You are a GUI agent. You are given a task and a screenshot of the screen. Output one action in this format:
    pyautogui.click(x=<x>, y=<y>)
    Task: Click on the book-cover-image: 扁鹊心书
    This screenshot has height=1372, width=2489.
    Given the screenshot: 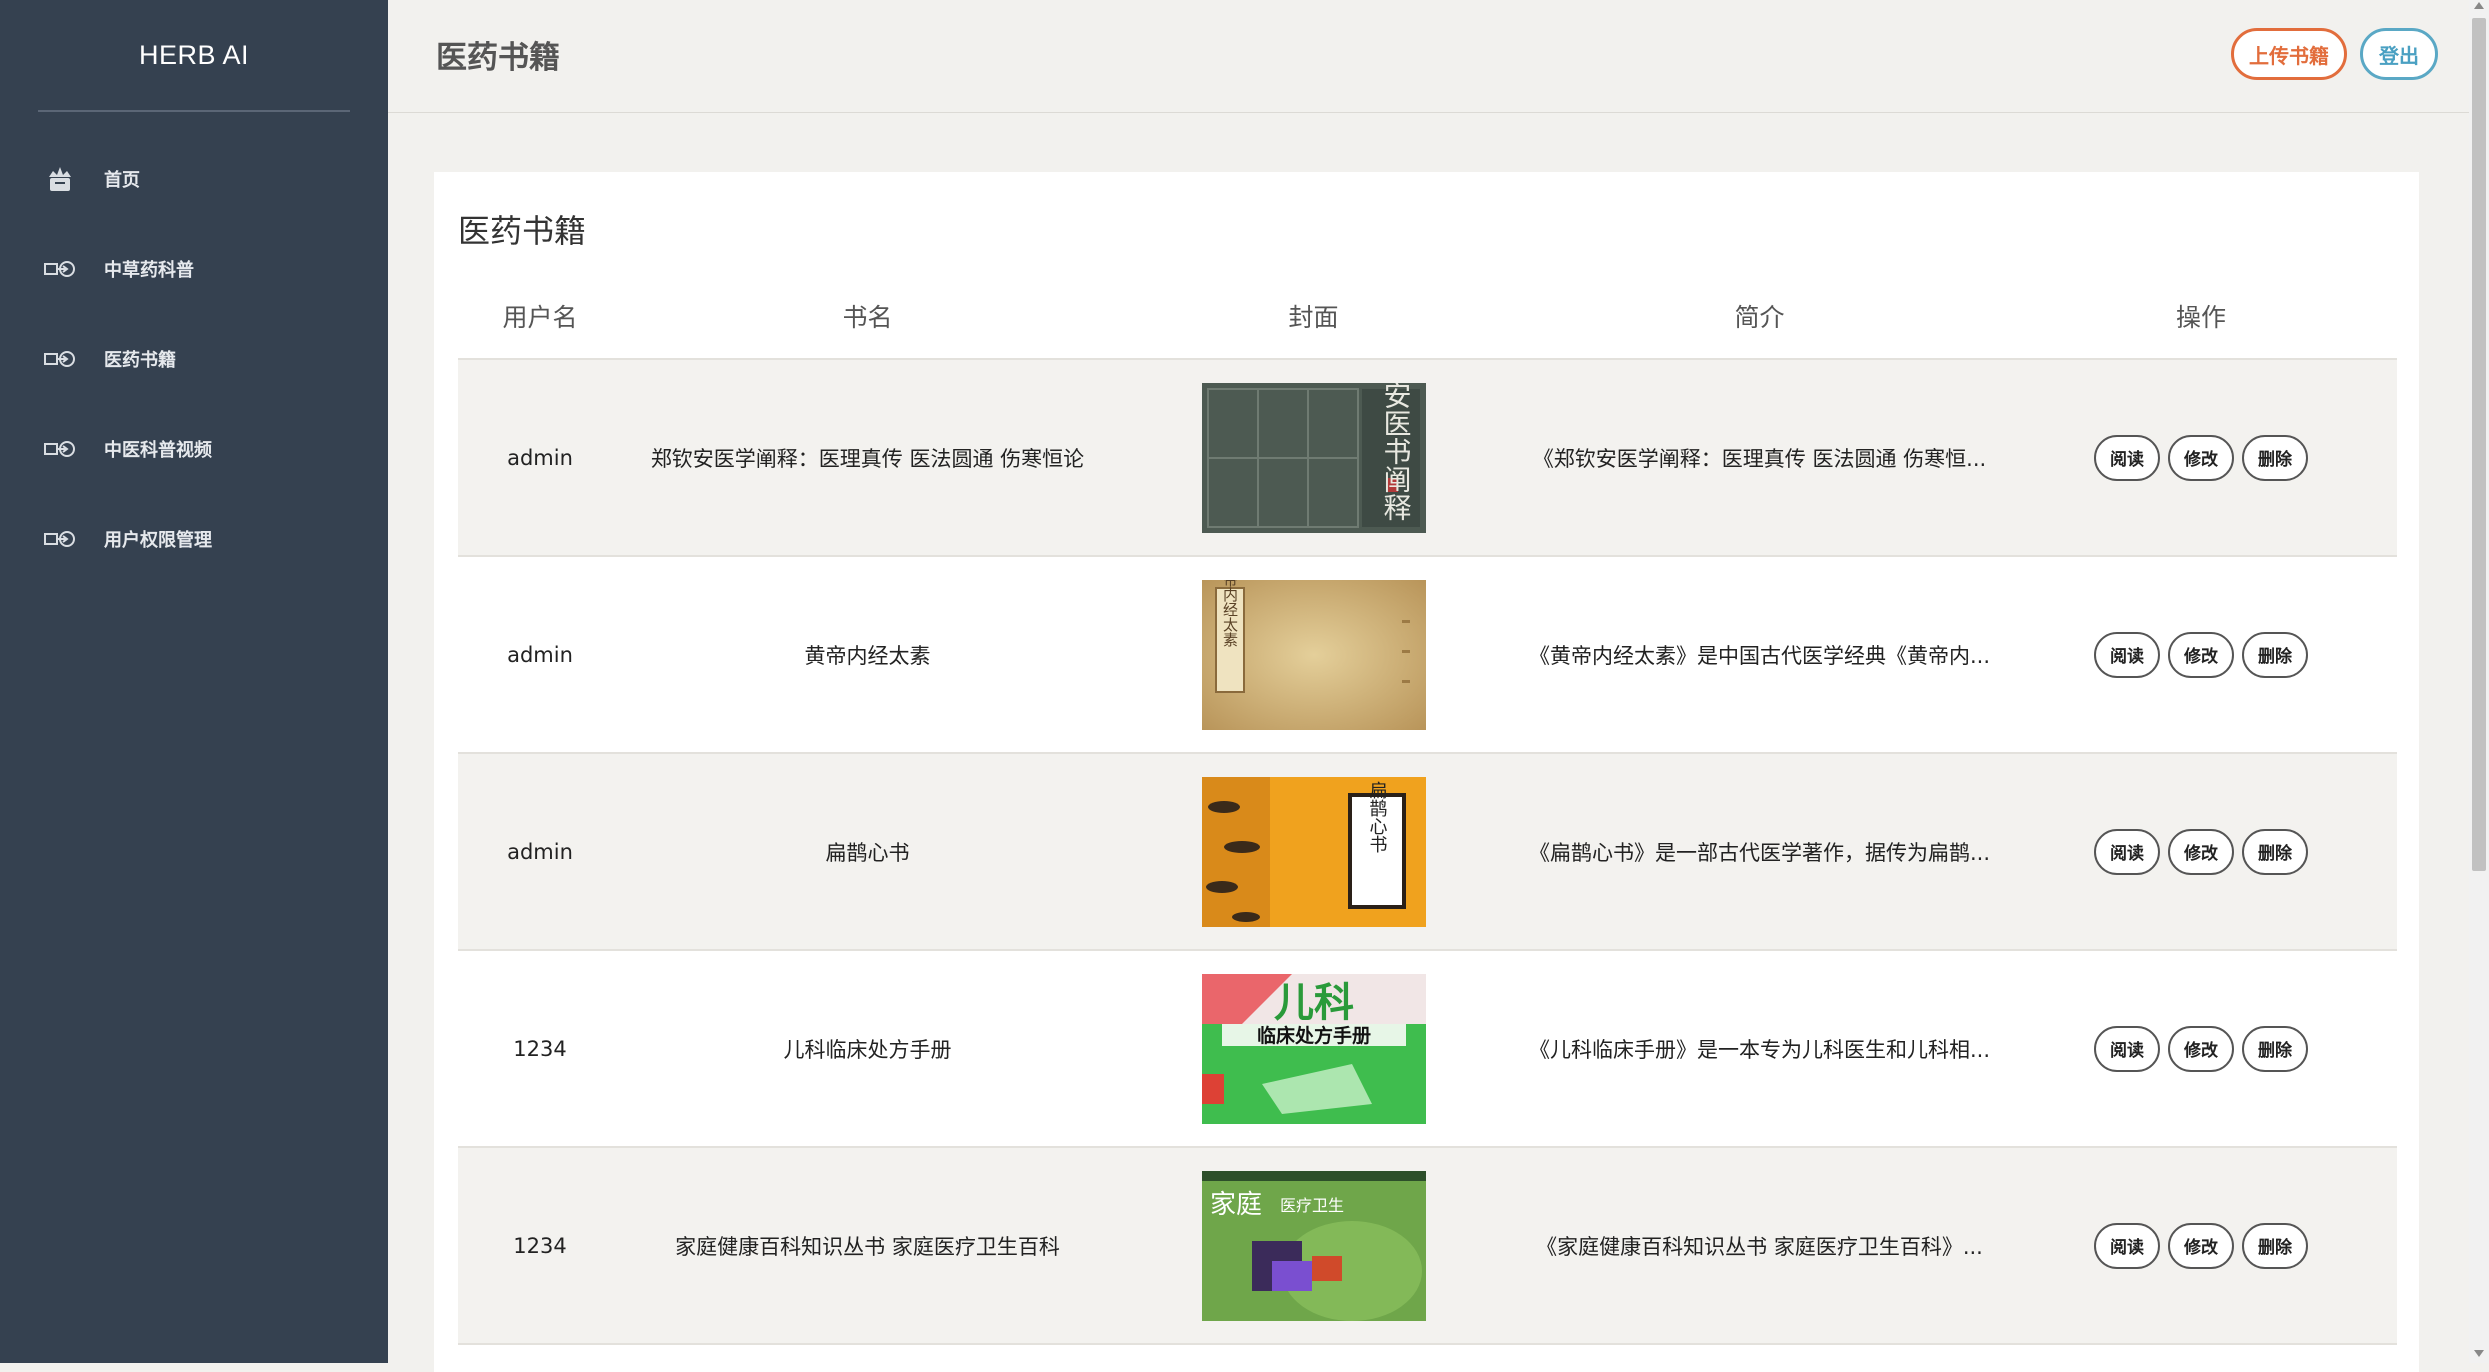 What is the action you would take?
    pyautogui.click(x=1313, y=851)
    